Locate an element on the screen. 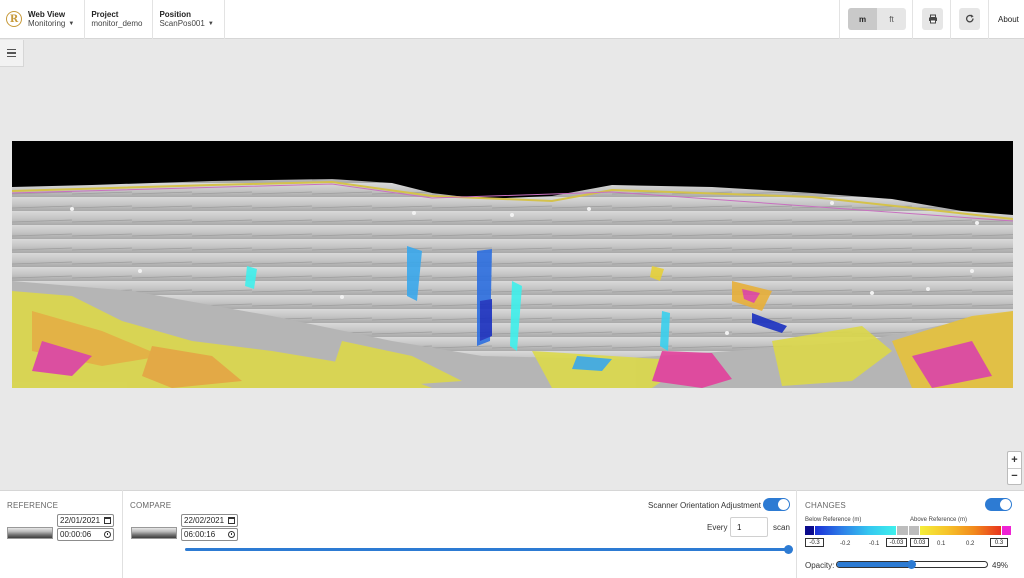 This screenshot has height=578, width=1024. reference-date-input: 22/01/2021 is located at coordinates (85, 520).